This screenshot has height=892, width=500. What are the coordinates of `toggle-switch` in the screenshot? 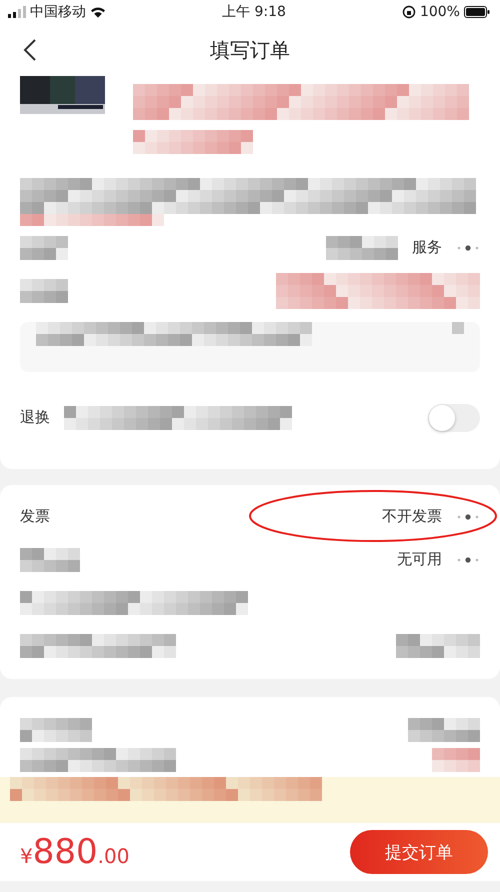 It's located at (454, 418).